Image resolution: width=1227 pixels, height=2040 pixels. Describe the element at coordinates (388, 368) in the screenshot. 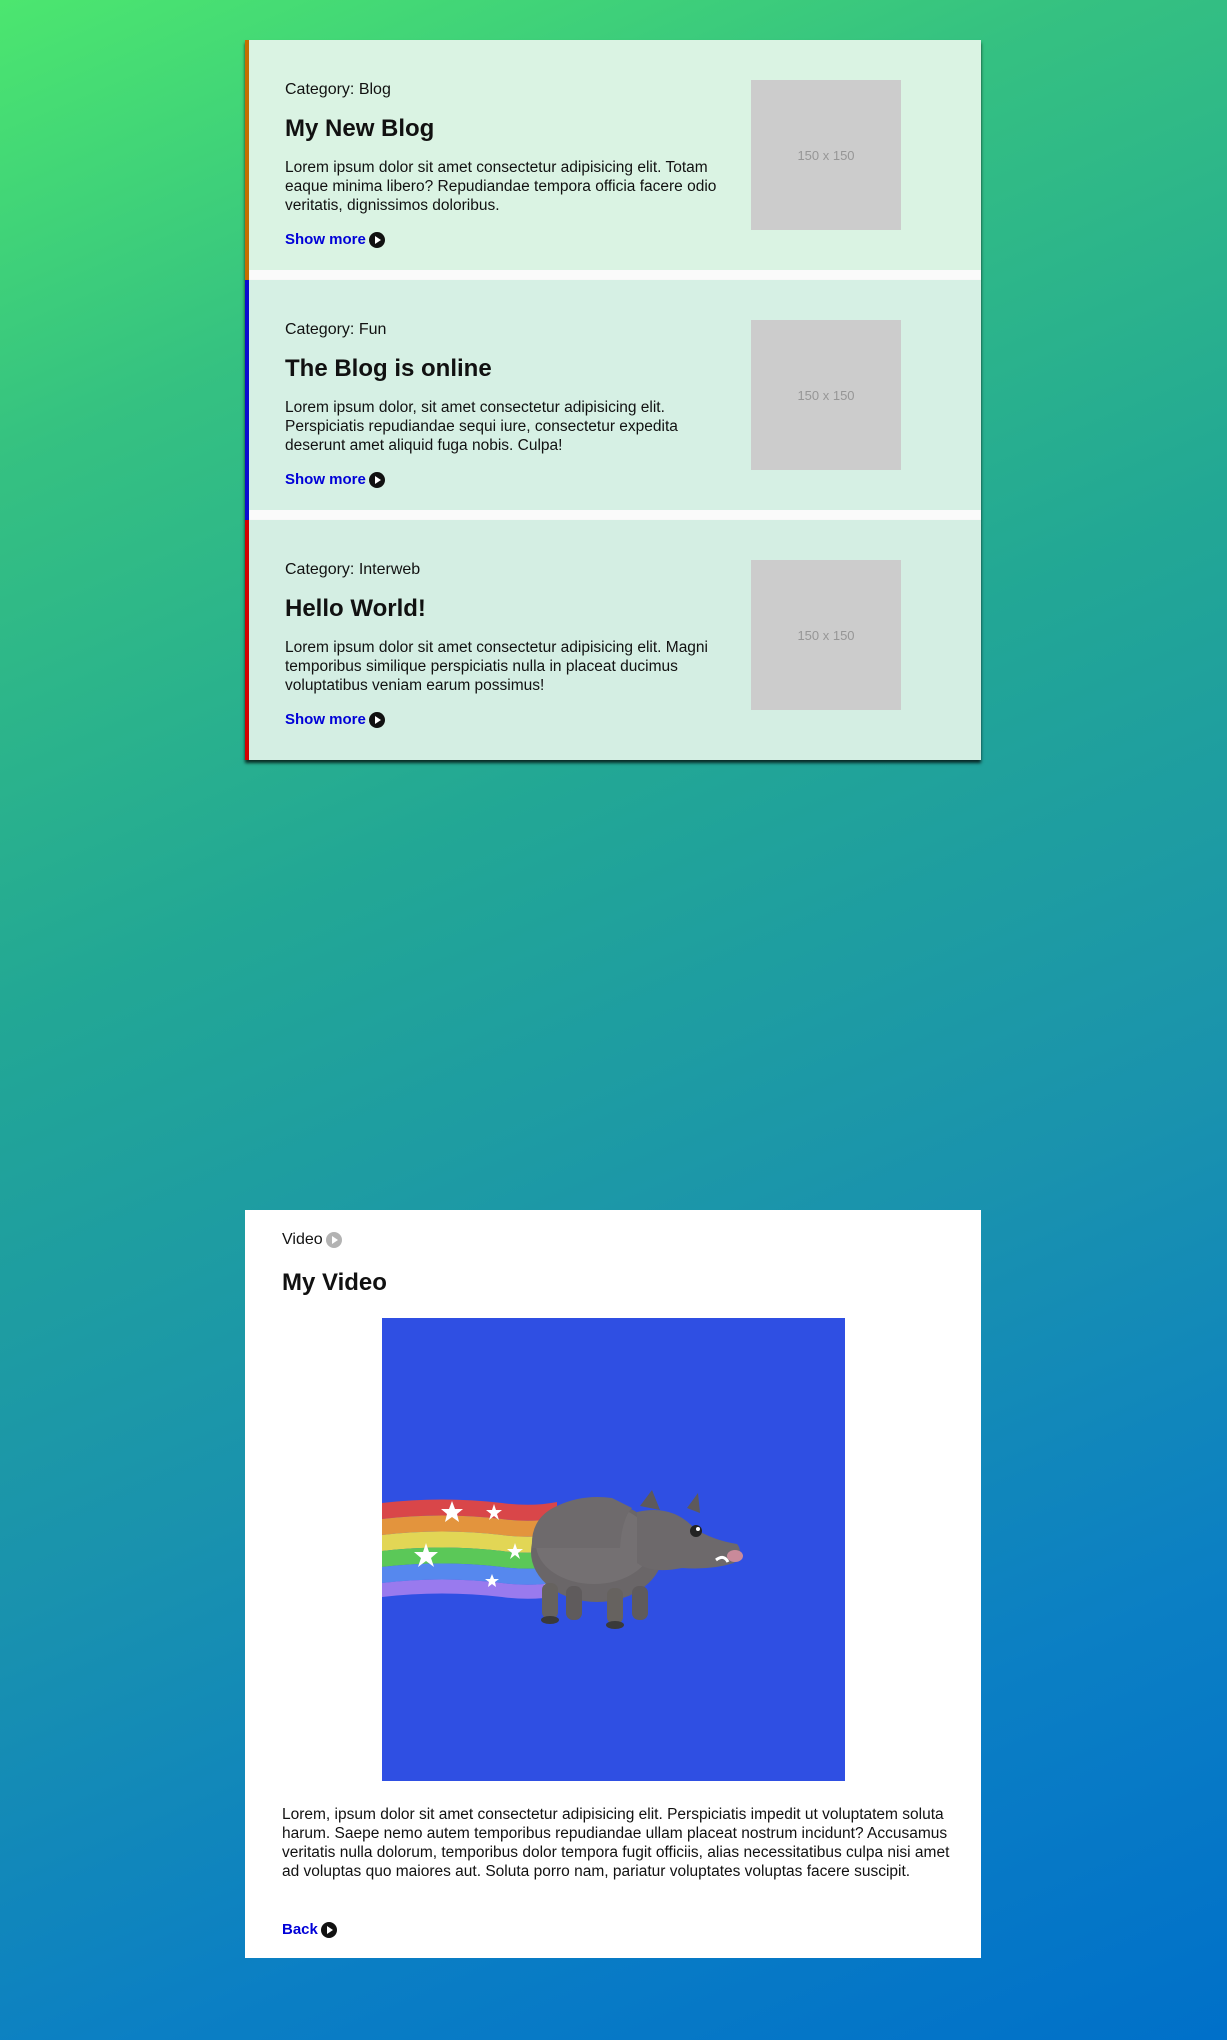

I see `post-title: The Blog is online` at that location.